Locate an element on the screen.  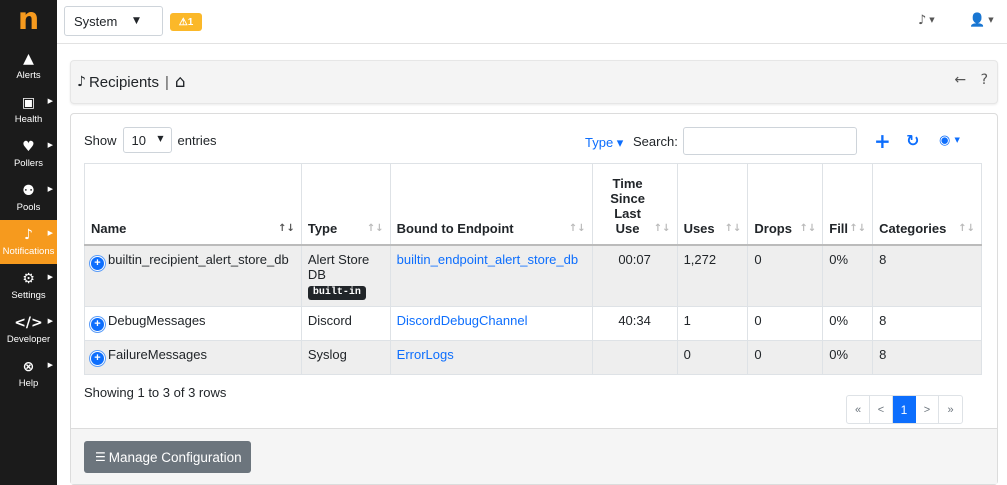
cell-endpoint: DiscordDebugChannel is located at coordinates (491, 323).